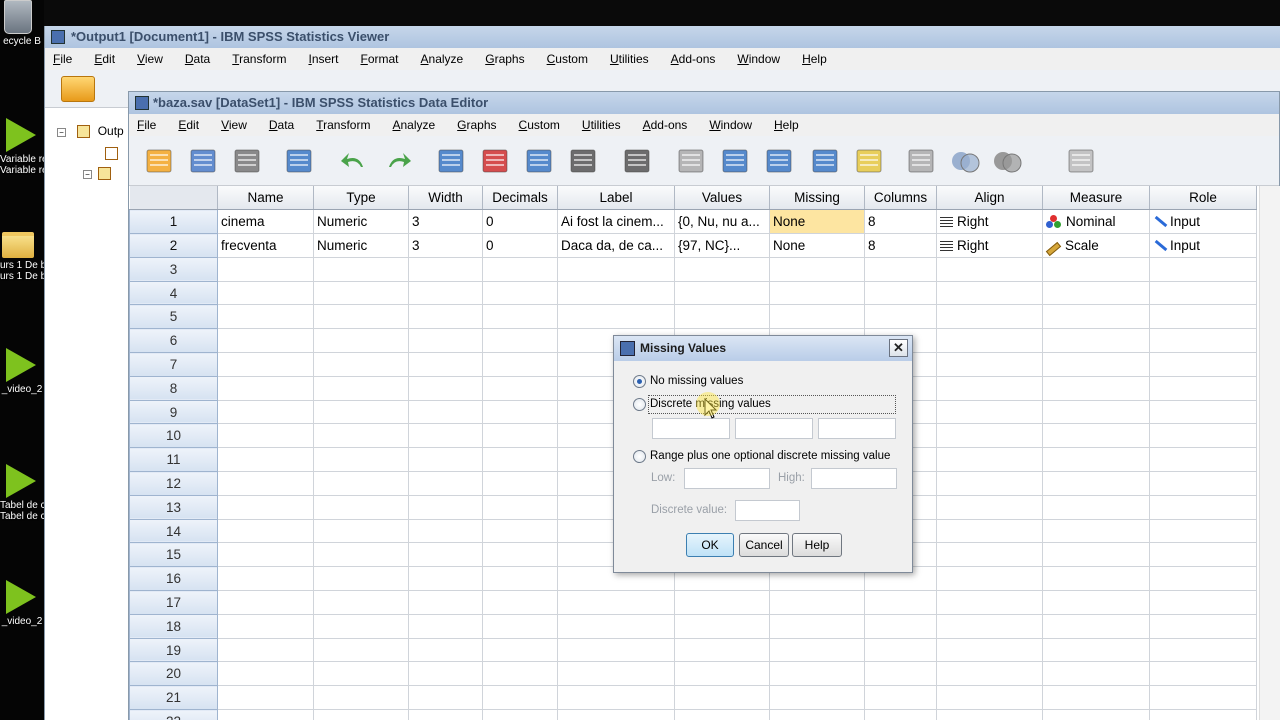 This screenshot has height=720, width=1280. I want to click on cell-measure: Scale, so click(1096, 245).